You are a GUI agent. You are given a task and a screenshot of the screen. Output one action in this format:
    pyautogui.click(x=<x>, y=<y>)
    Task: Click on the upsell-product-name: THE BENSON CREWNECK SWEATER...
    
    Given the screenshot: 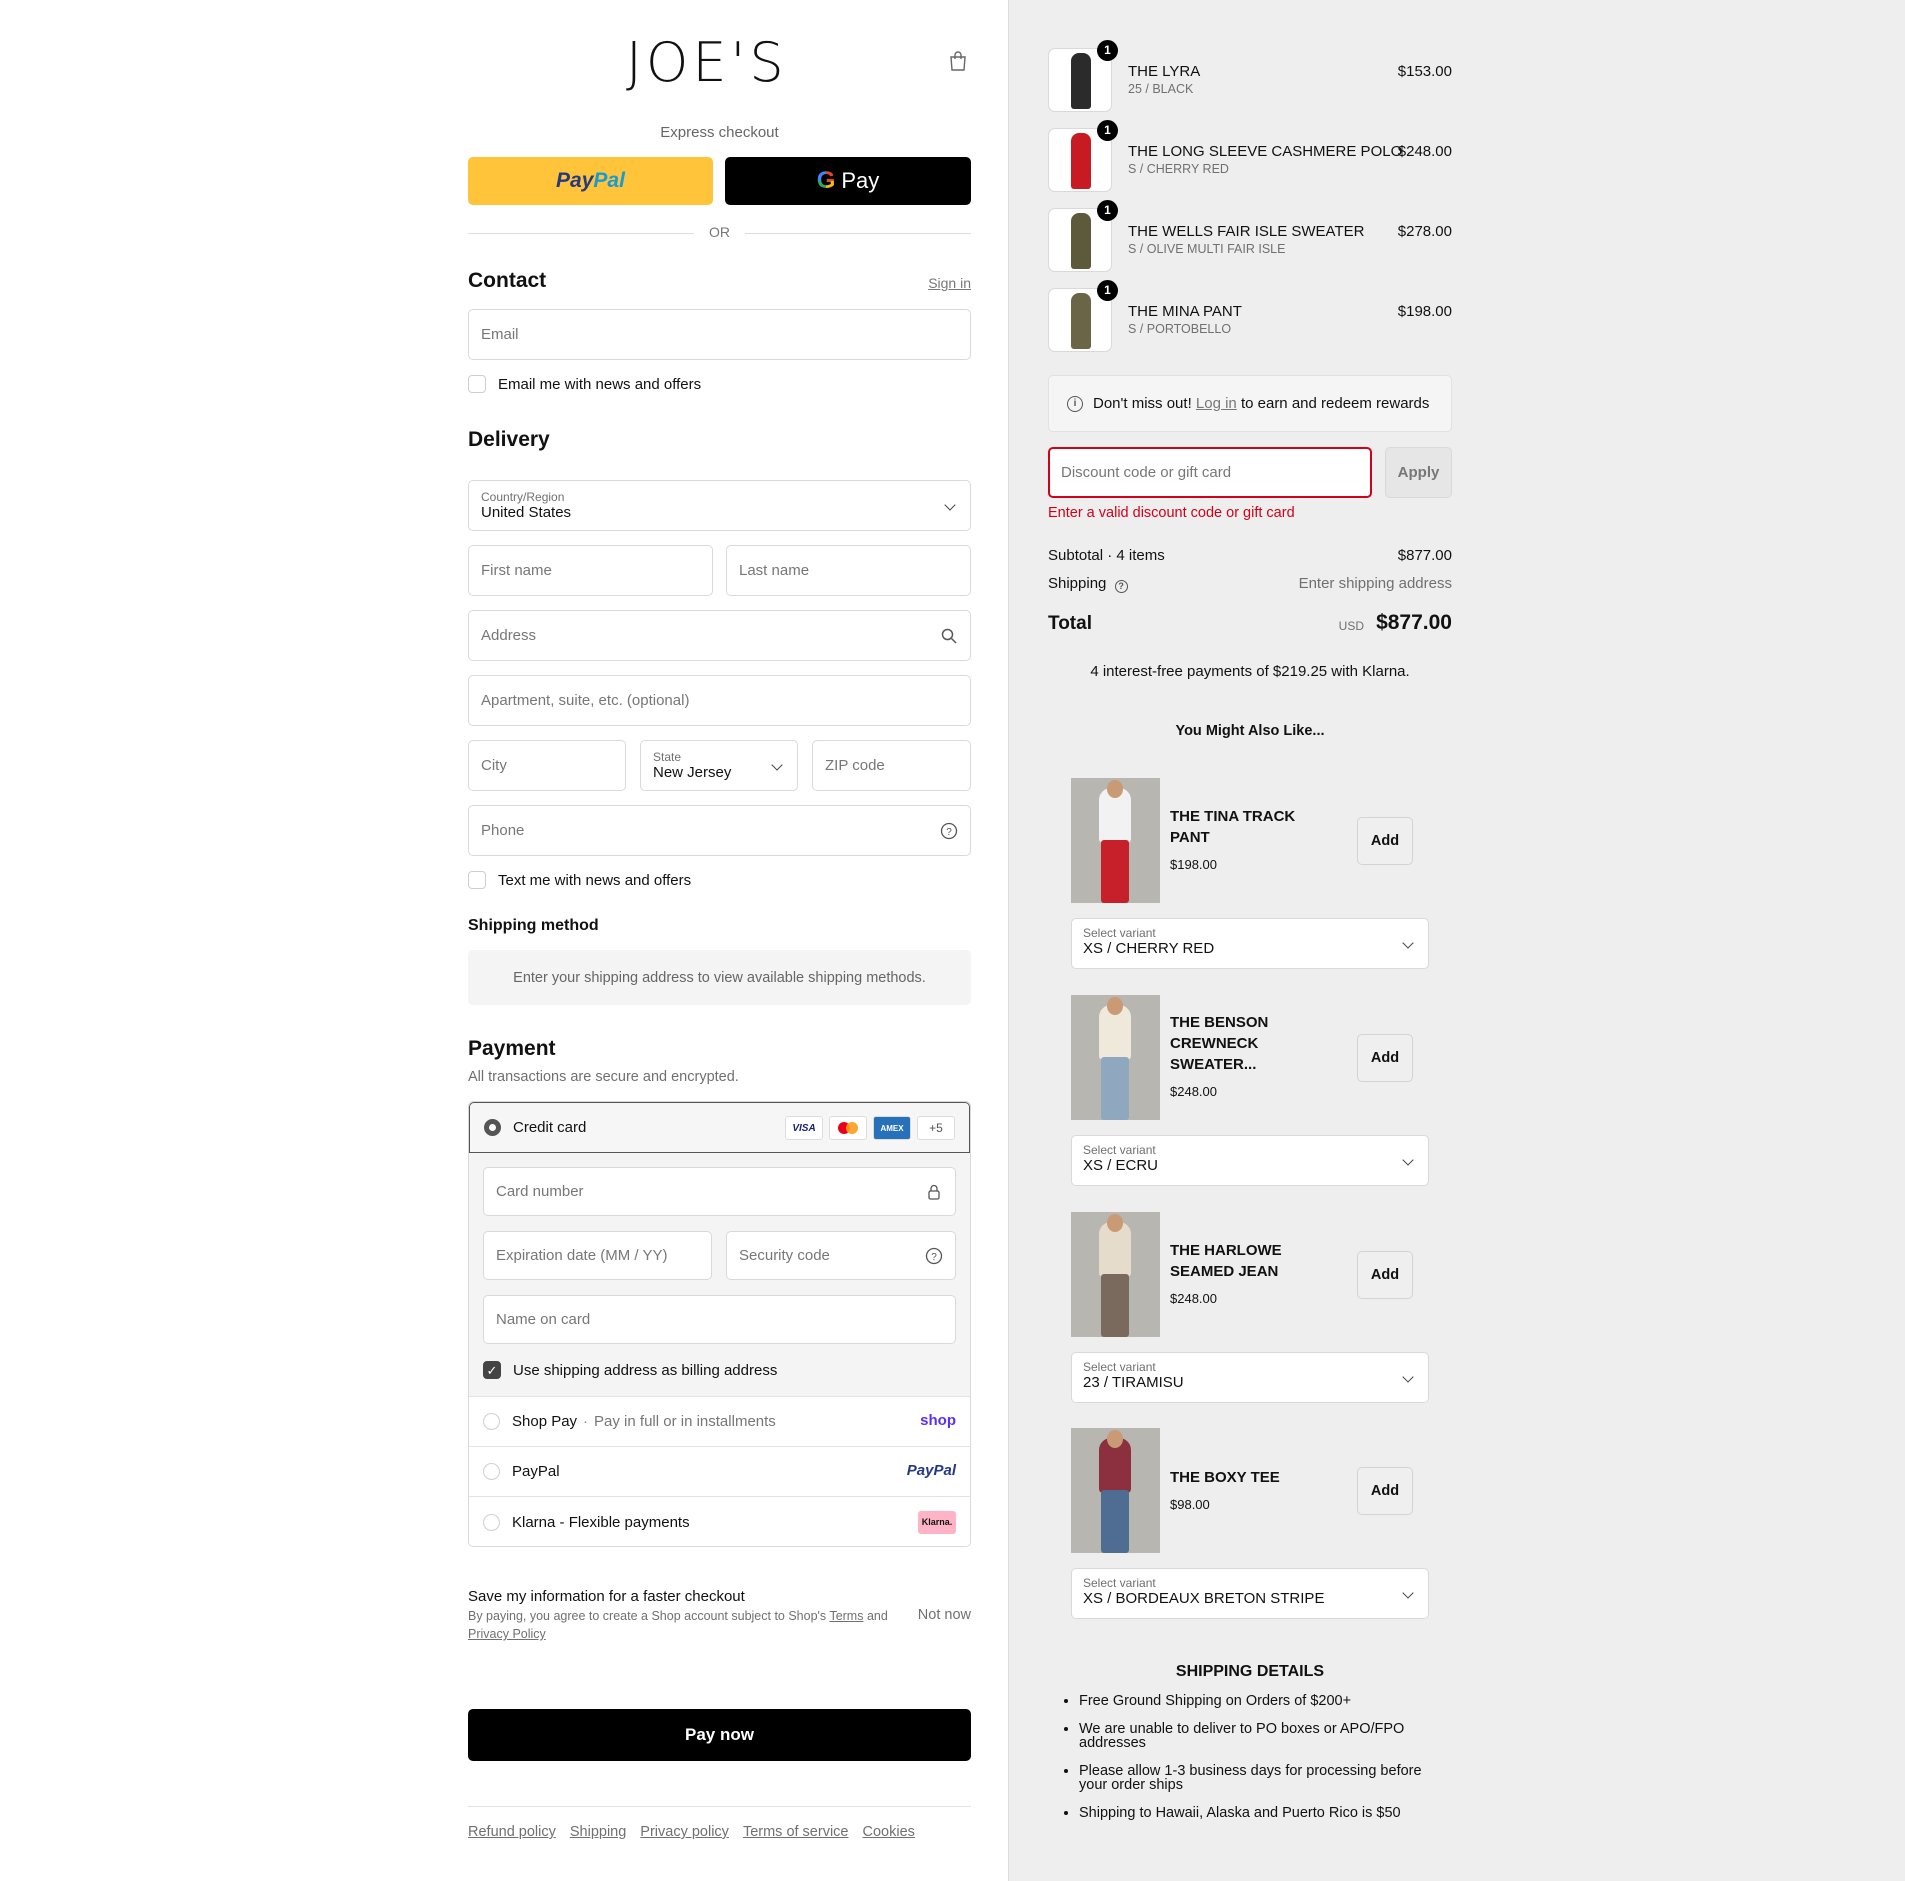 What is the action you would take?
    pyautogui.click(x=1219, y=1043)
    